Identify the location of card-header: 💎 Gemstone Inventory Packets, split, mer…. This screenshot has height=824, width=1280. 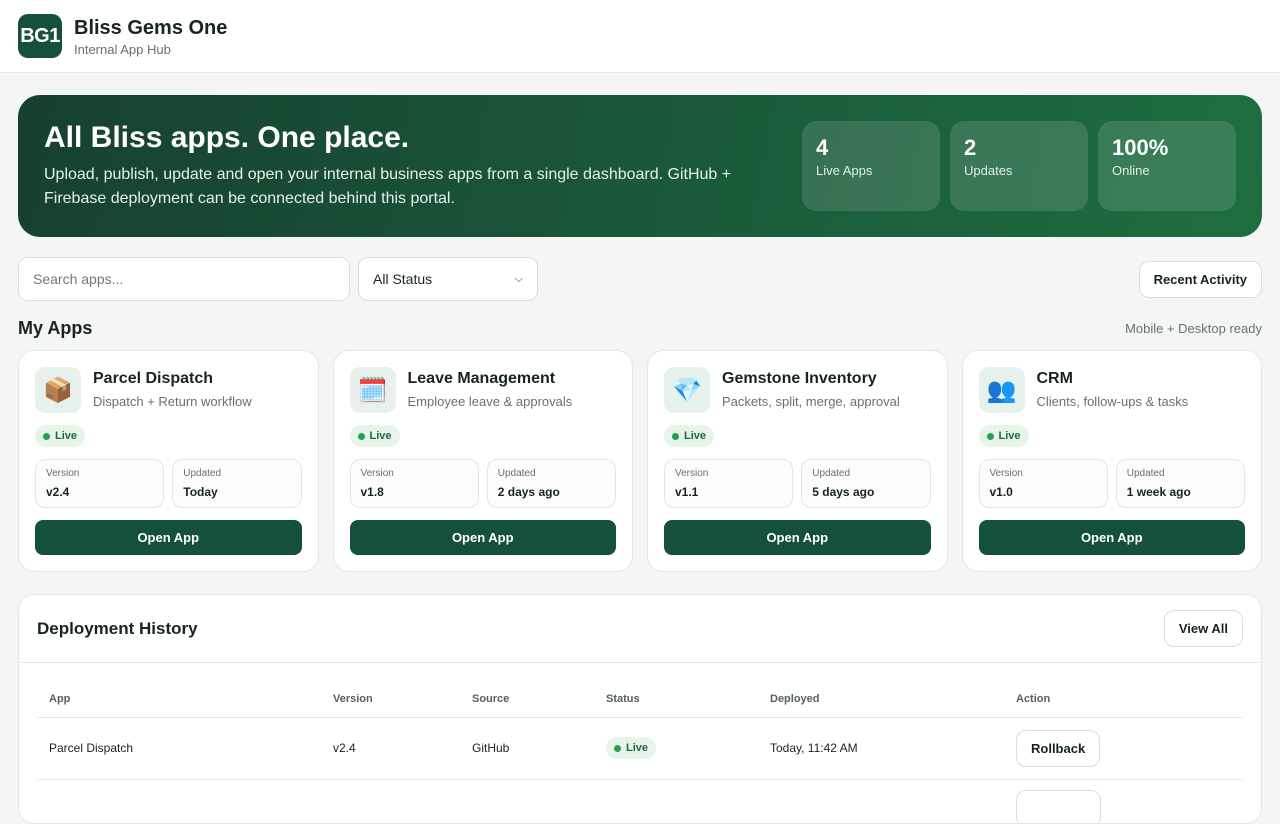
(797, 390).